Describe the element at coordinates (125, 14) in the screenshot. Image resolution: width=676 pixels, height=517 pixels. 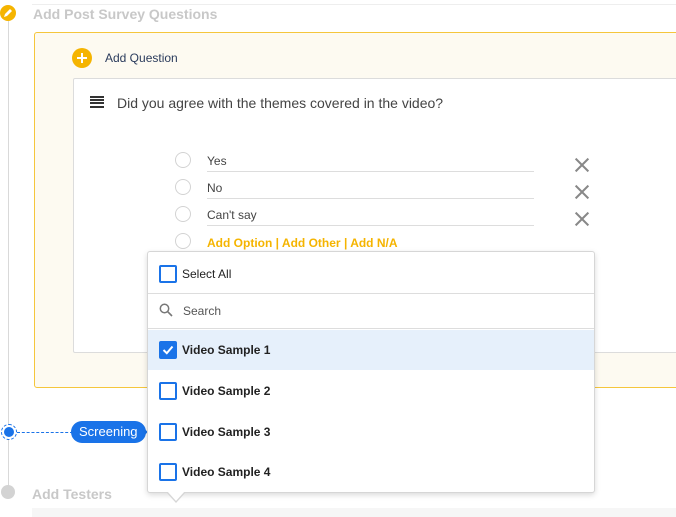
I see `post-survey-step-title: Add Post Survey Questions` at that location.